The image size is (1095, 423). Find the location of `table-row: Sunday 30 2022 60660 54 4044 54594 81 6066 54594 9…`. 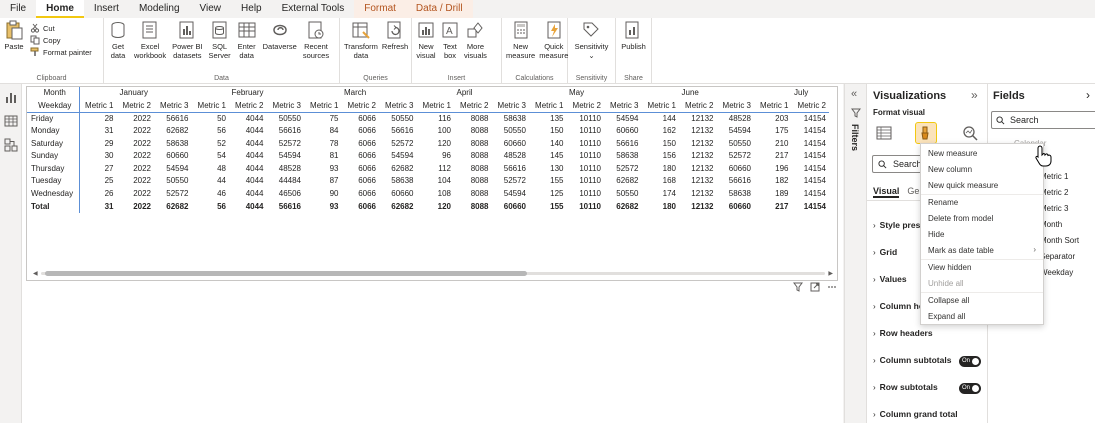

table-row: Sunday 30 2022 60660 54 4044 54594 81 6066 54594 9… is located at coordinates (428, 156).